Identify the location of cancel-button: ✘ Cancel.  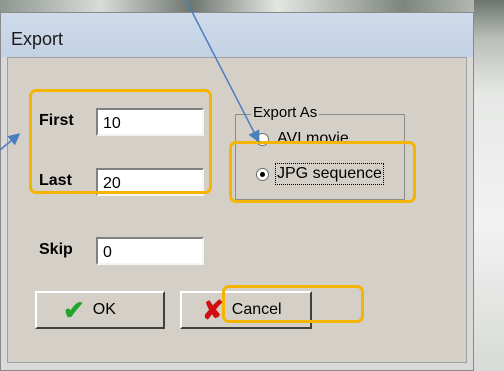
(246, 310).